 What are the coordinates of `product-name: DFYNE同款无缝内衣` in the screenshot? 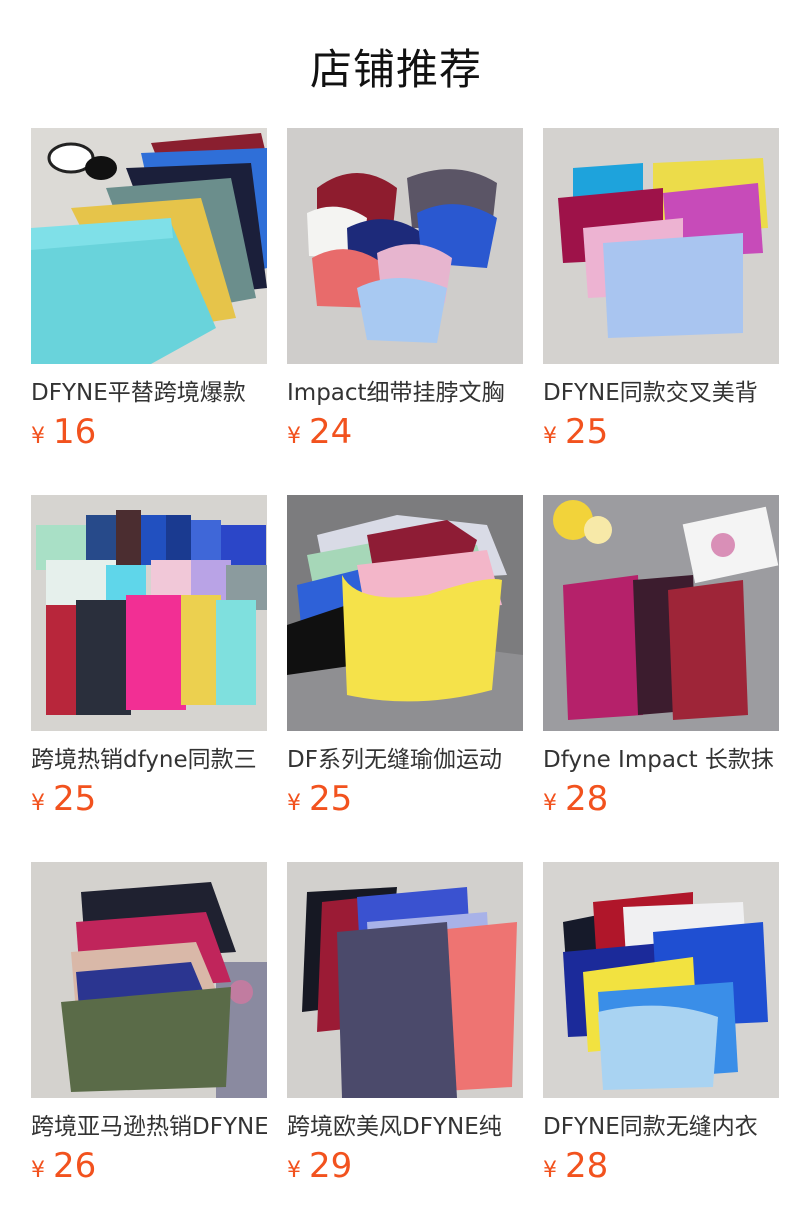 It's located at (661, 1127).